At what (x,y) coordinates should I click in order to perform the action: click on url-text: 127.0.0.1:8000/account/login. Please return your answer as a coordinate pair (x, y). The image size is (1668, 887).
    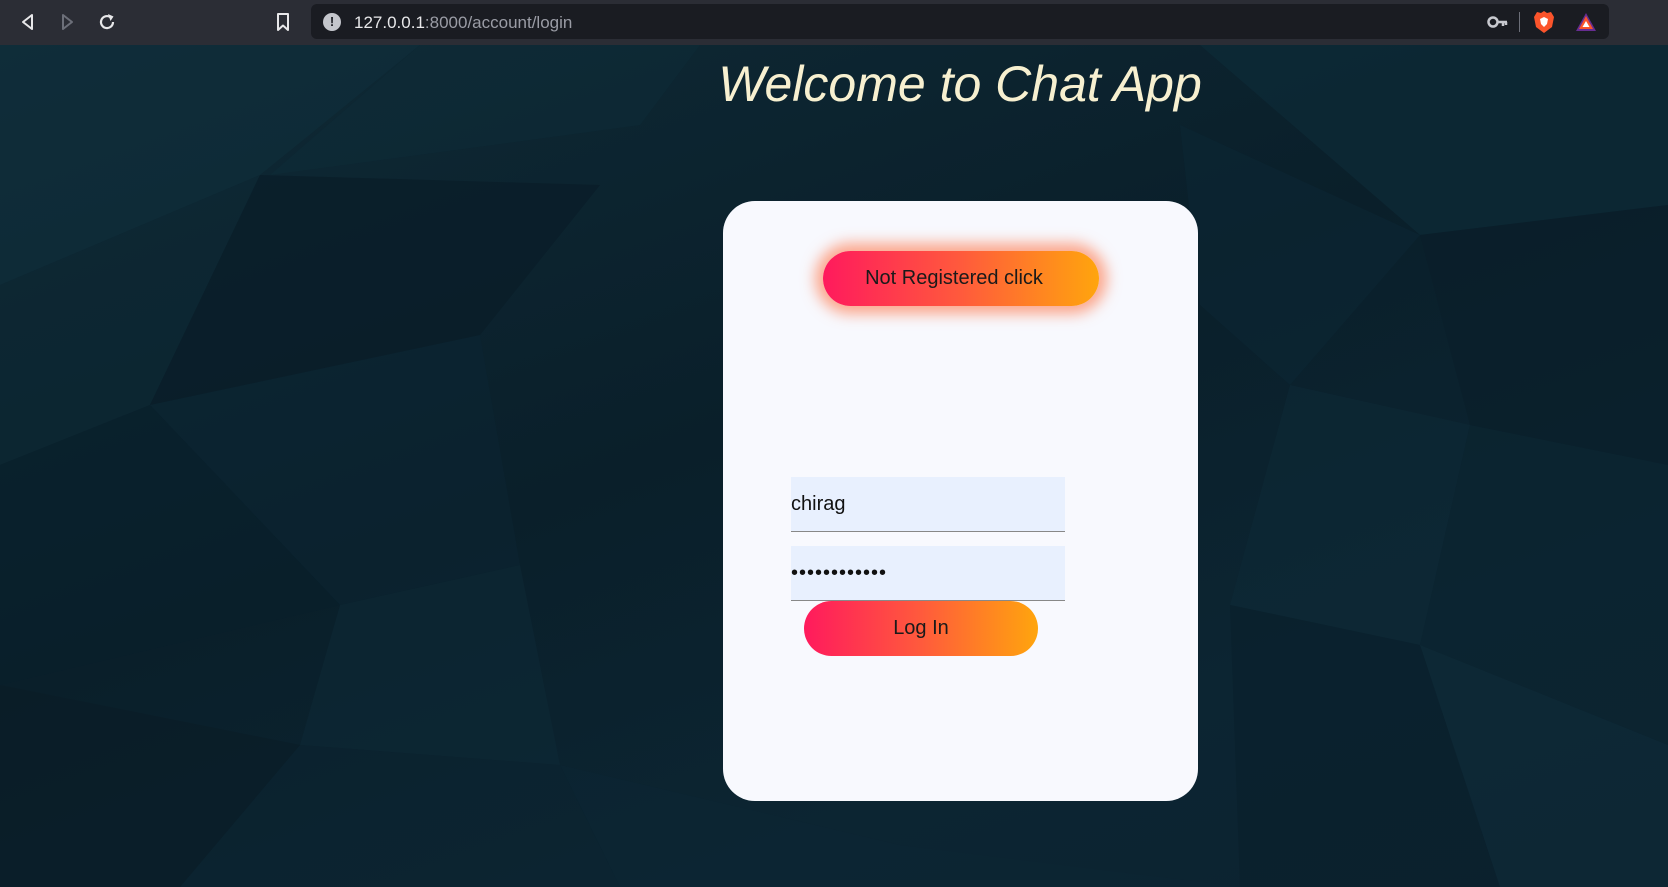
    Looking at the image, I should click on (463, 23).